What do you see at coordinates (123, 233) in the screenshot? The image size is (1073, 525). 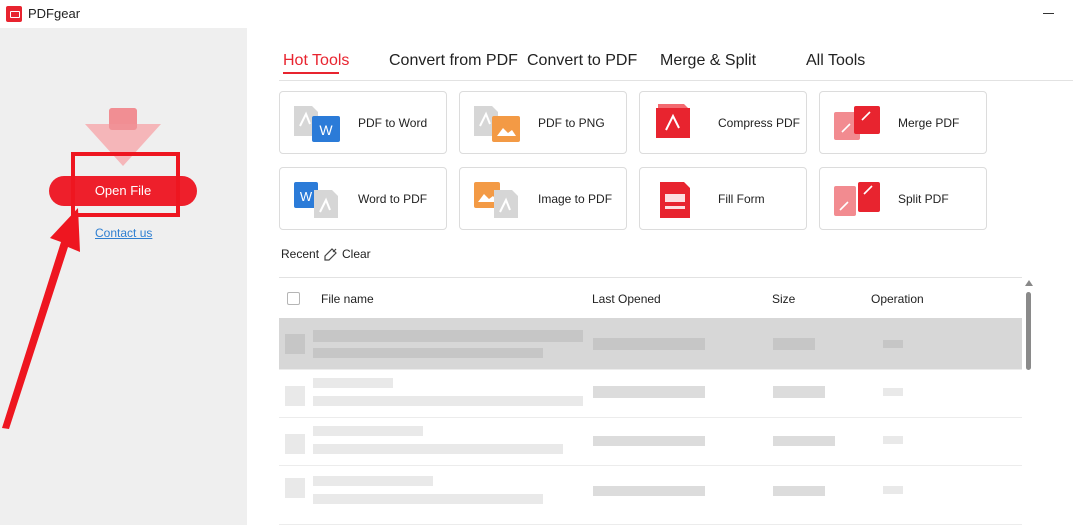 I see `contact-us-link: Contact us` at bounding box center [123, 233].